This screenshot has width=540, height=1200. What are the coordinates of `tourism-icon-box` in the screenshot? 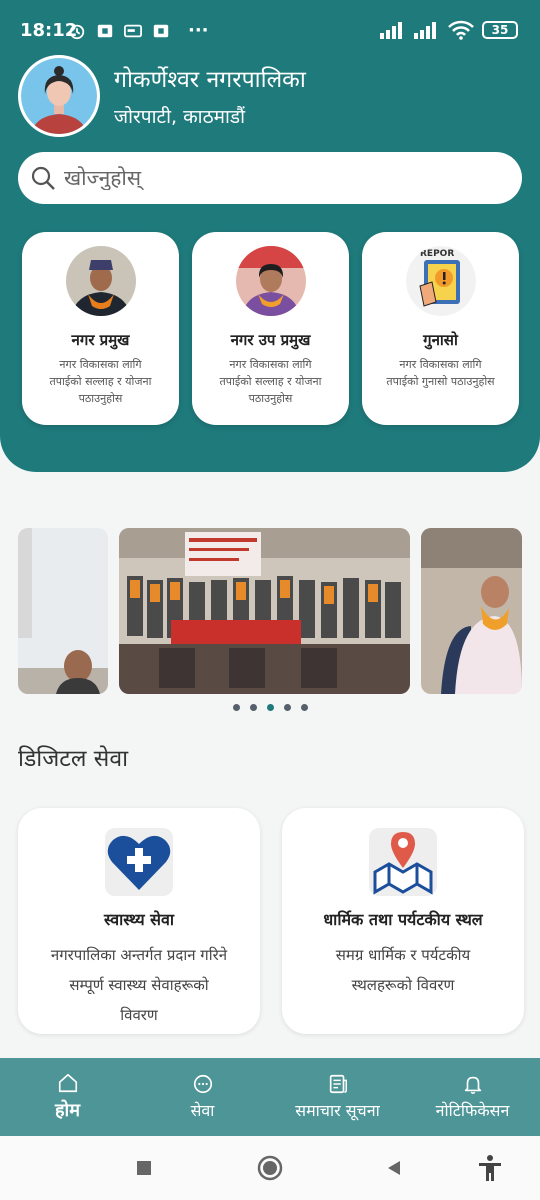 It's located at (403, 862).